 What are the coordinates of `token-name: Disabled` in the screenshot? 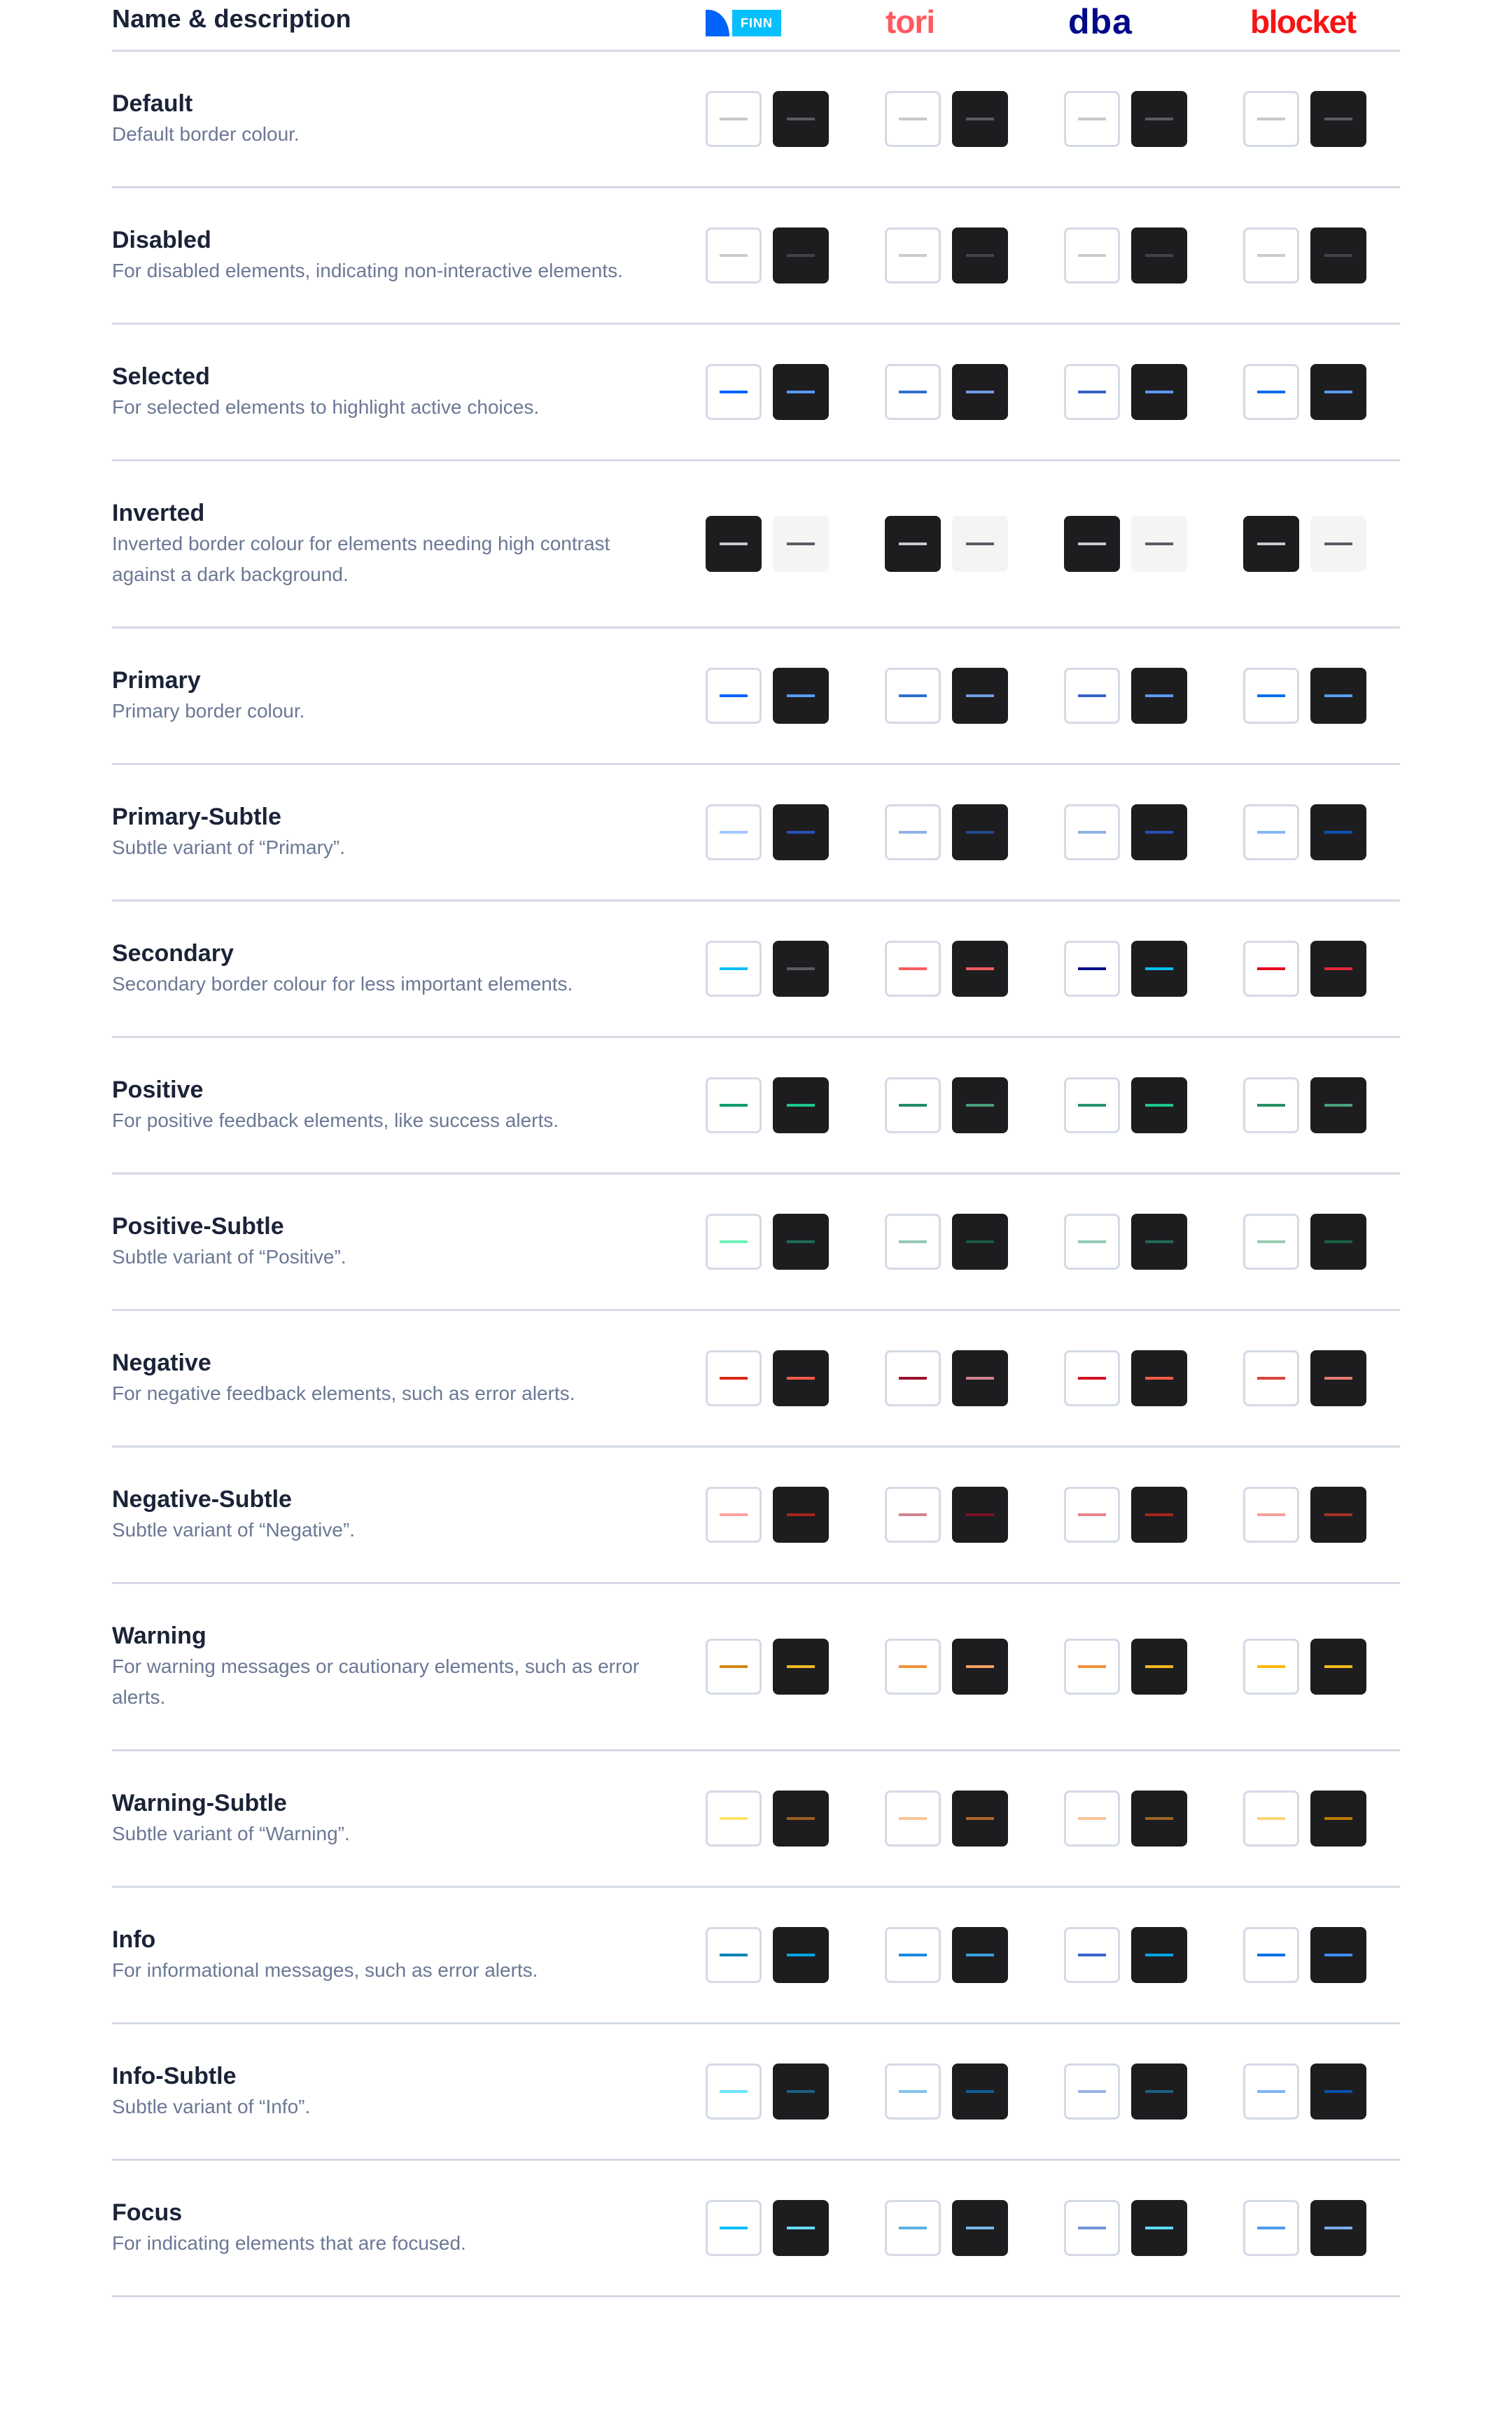 It's located at (161, 240).